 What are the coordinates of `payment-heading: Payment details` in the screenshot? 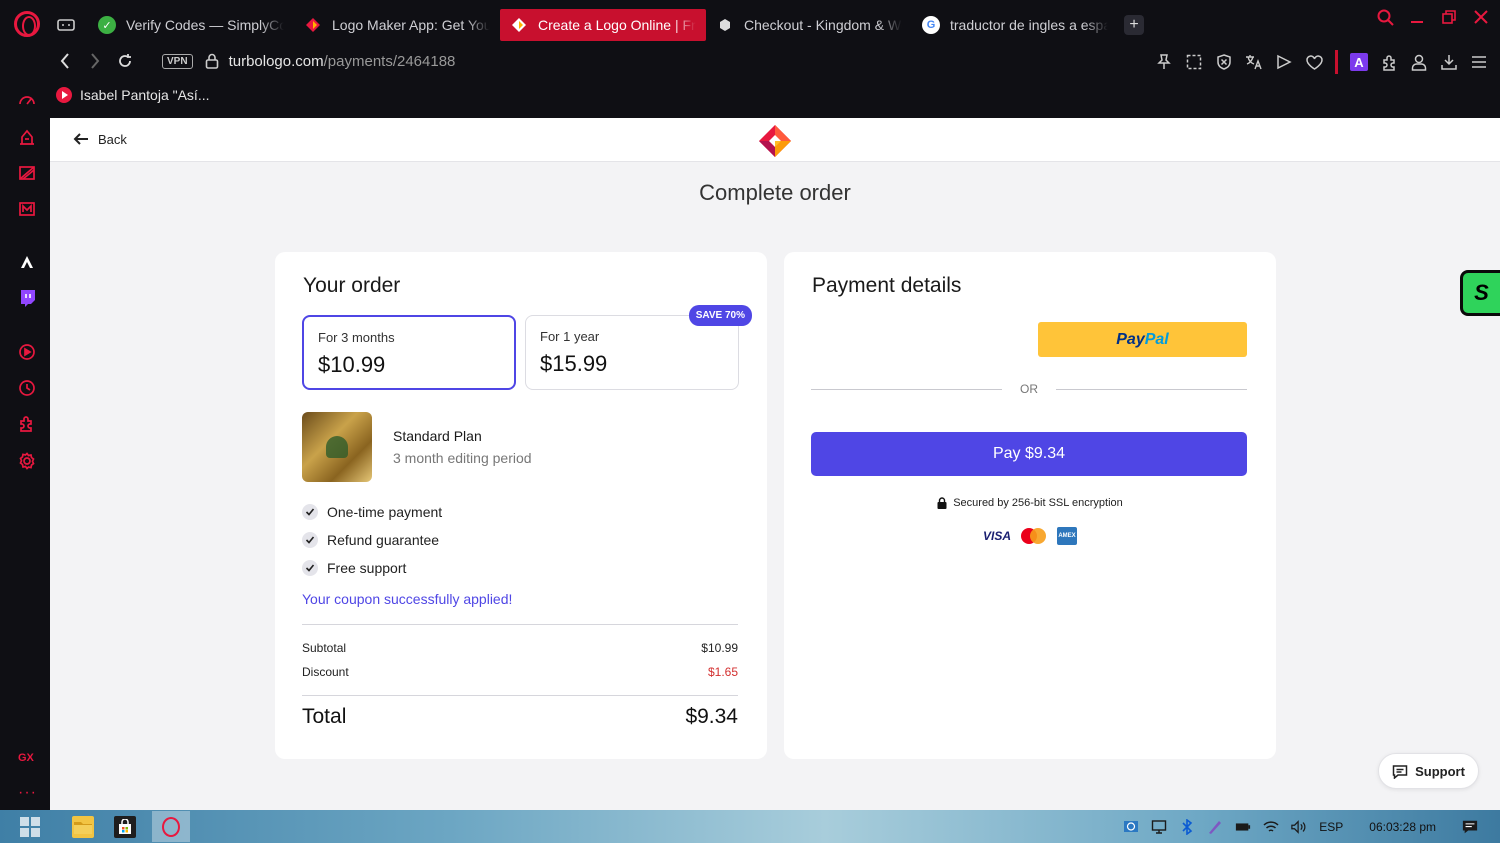 It's located at (887, 285).